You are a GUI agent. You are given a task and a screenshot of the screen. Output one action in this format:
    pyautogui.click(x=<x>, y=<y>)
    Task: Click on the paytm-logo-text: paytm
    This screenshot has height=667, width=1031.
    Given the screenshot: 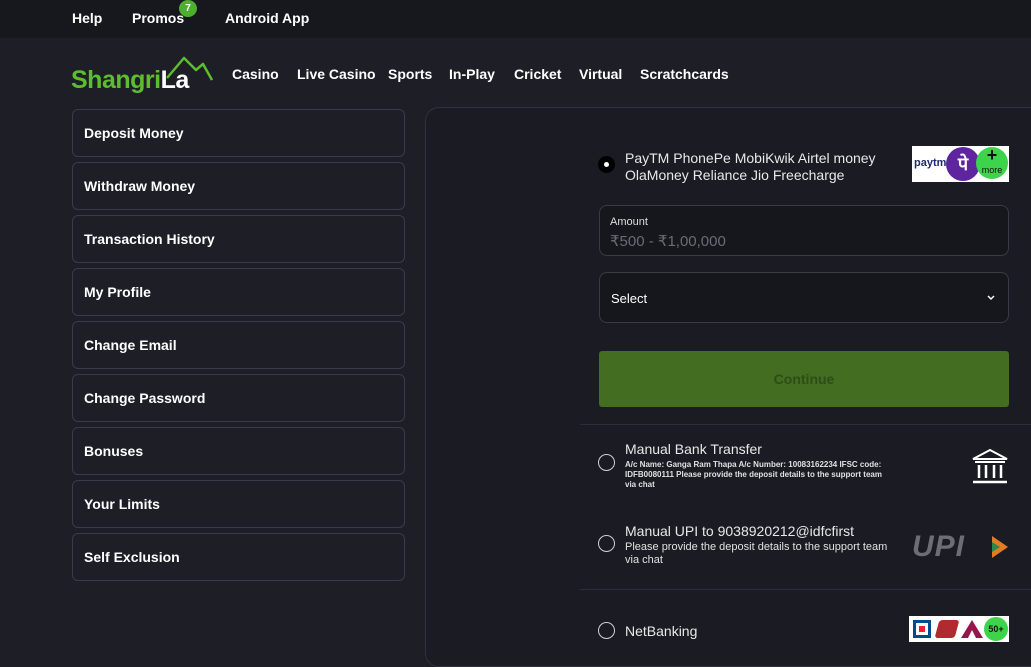 What is the action you would take?
    pyautogui.click(x=930, y=163)
    